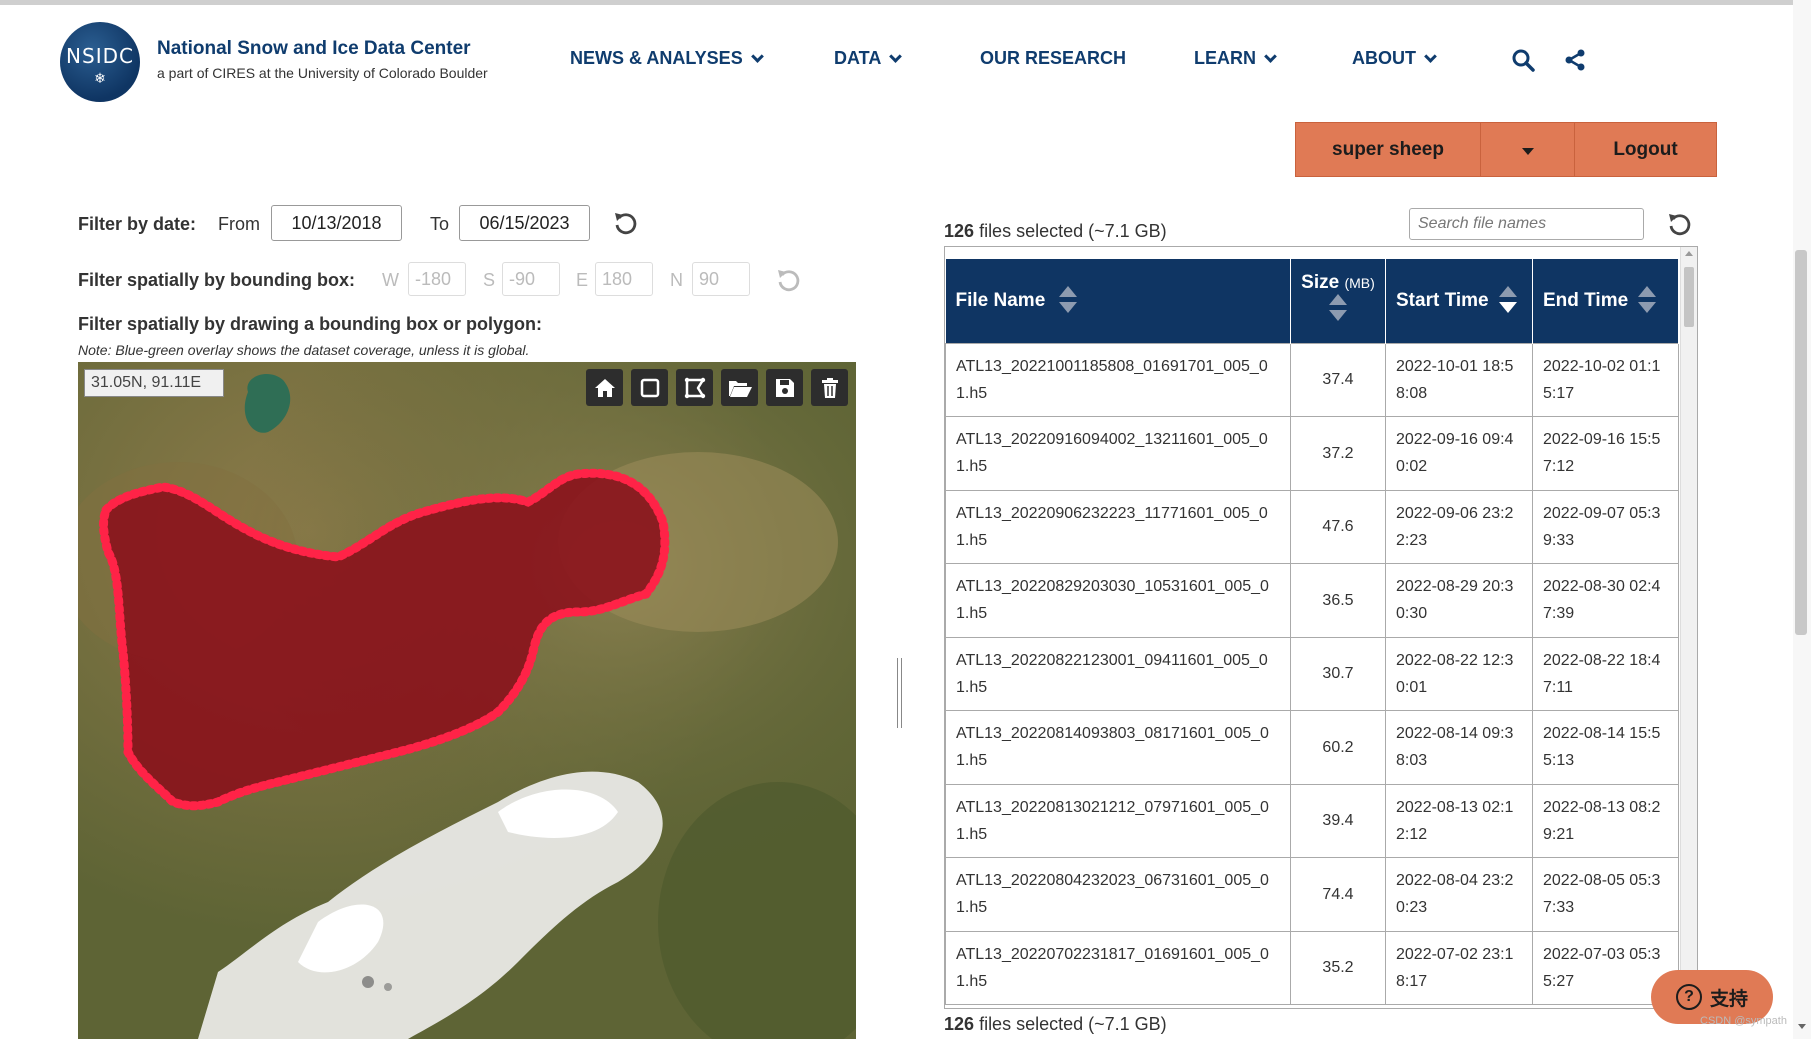  What do you see at coordinates (1388, 149) in the screenshot?
I see `user-name-button: super sheep` at bounding box center [1388, 149].